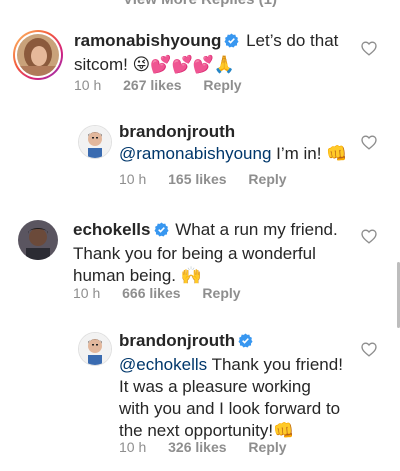  I want to click on comment-meta: 10 h 666 likes Reply, so click(166, 293).